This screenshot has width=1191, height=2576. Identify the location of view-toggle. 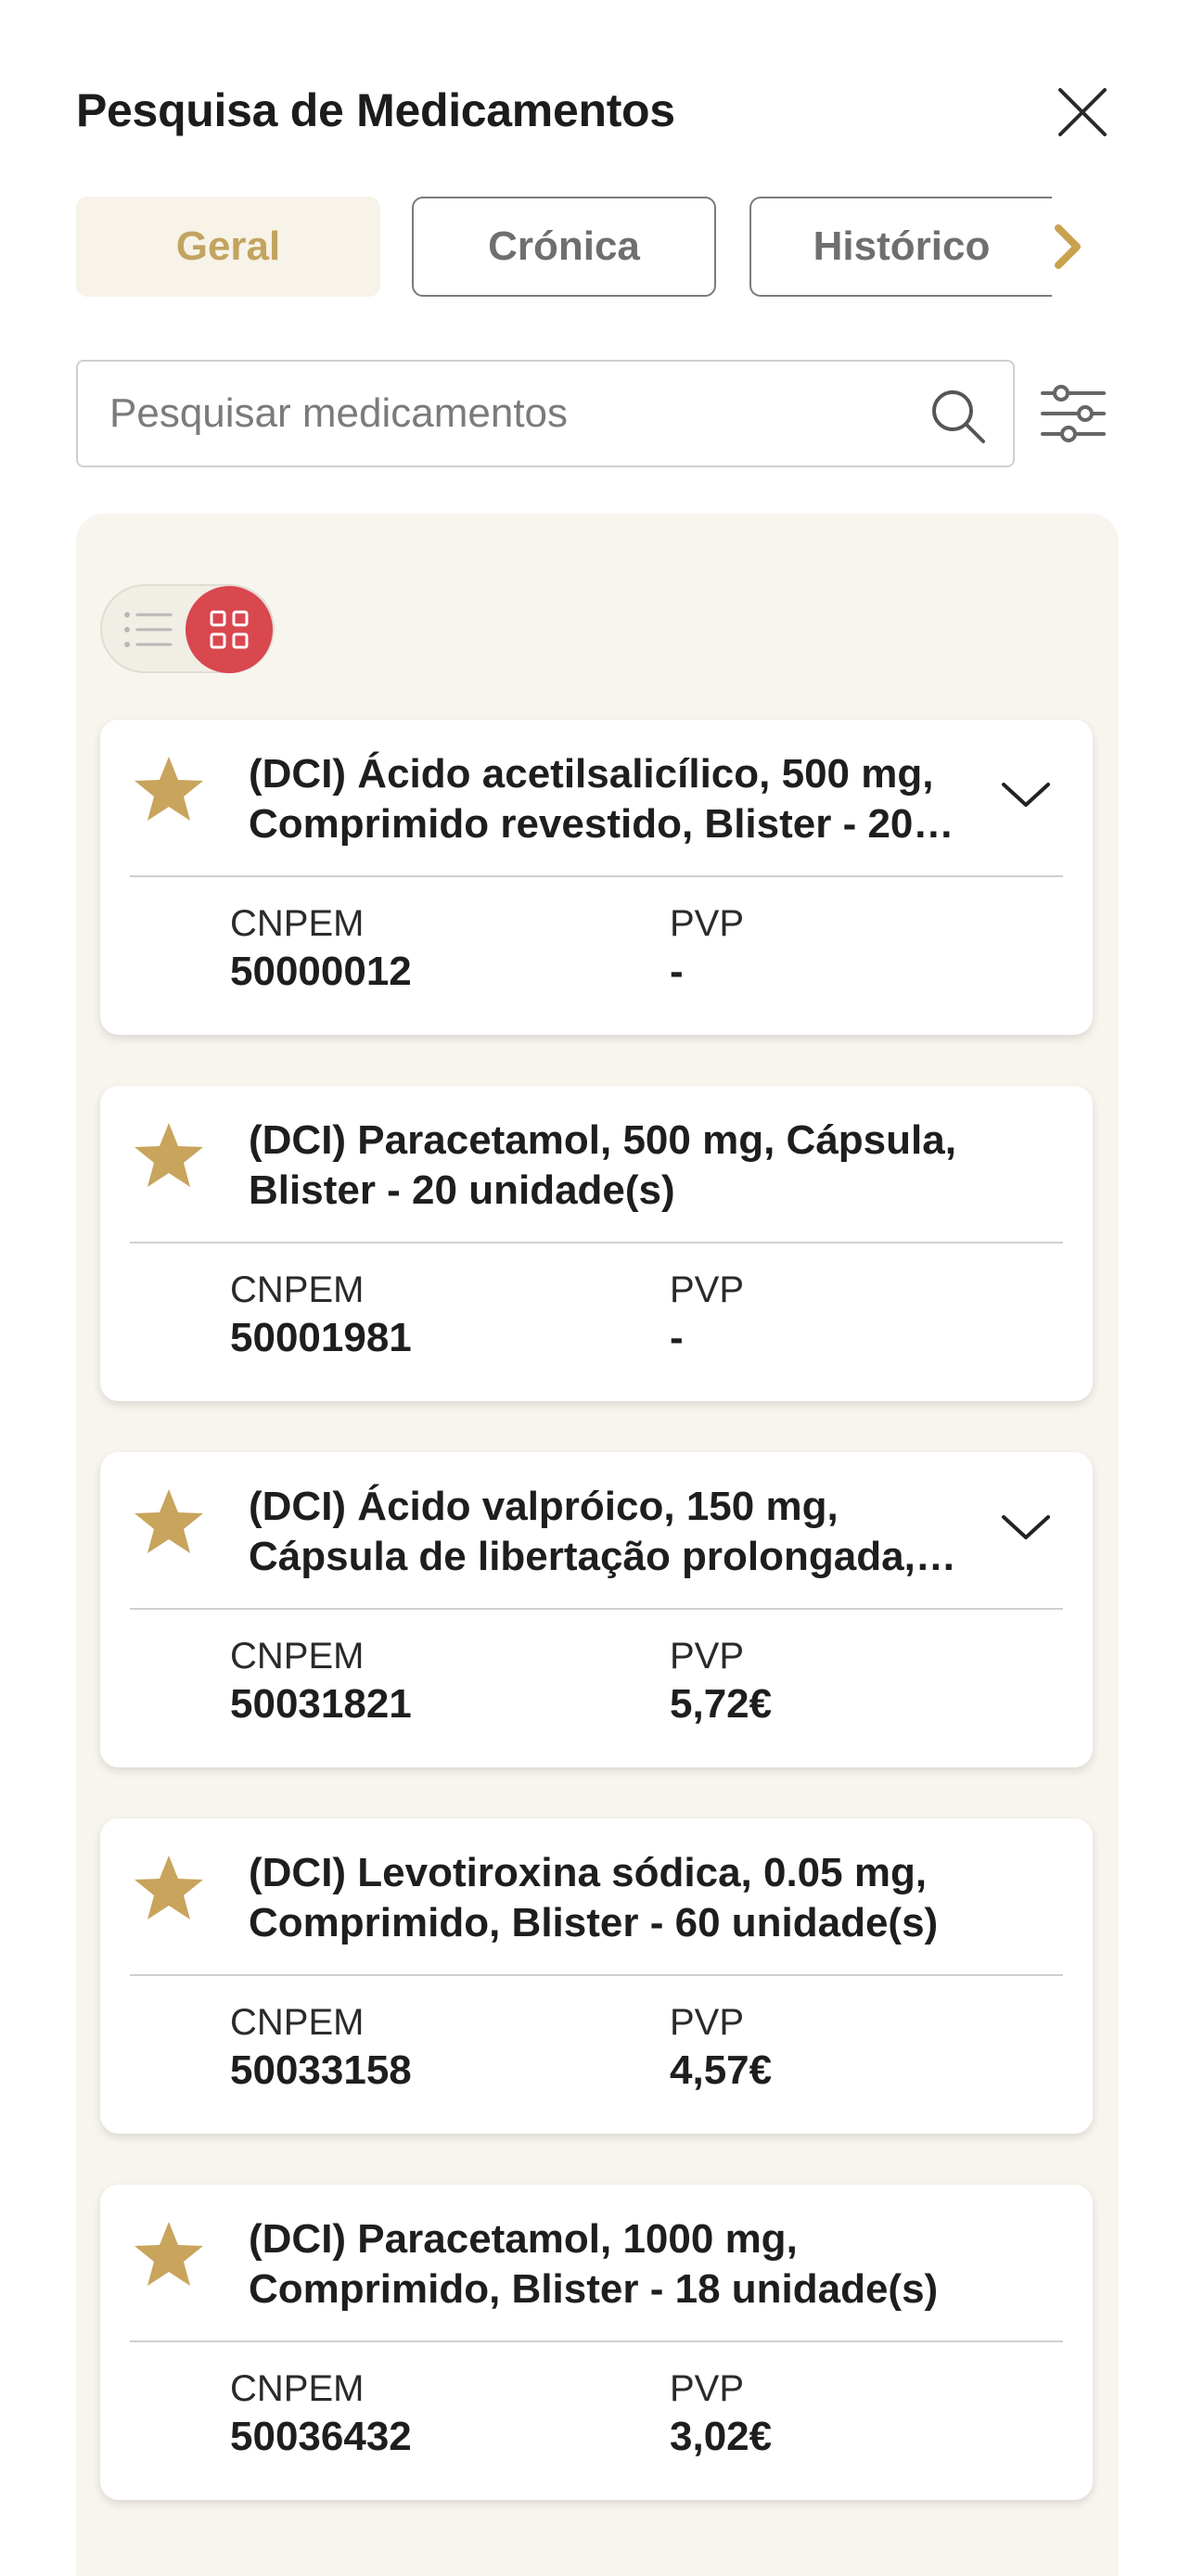
(187, 628).